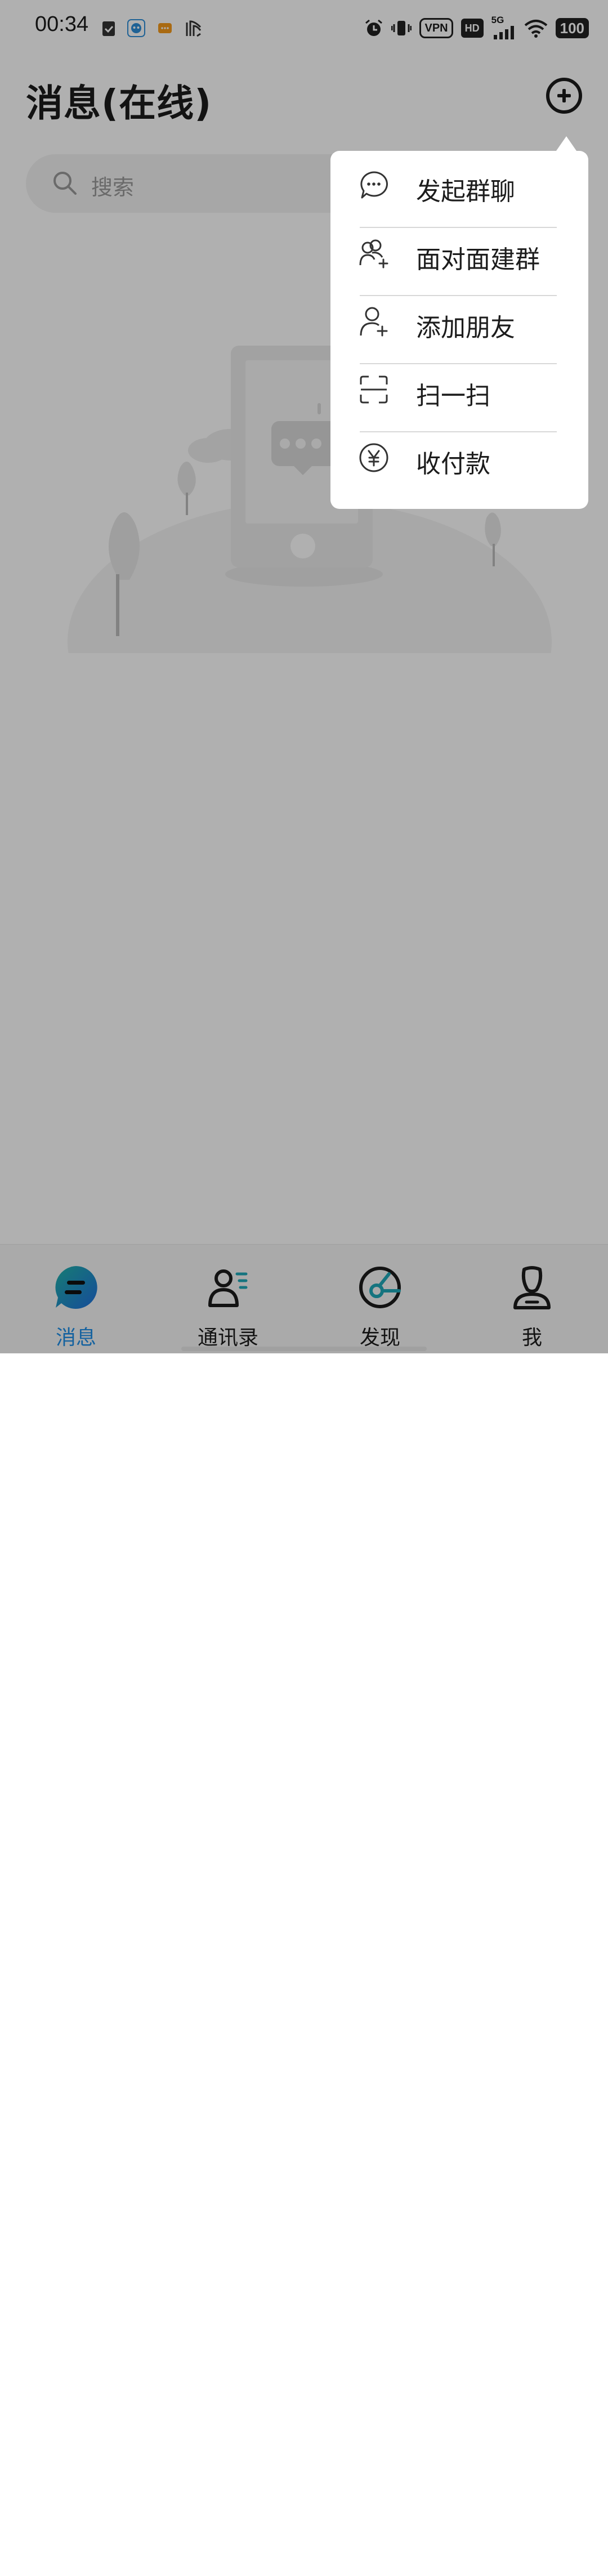 The height and width of the screenshot is (2576, 608). I want to click on person-add-icon, so click(374, 322).